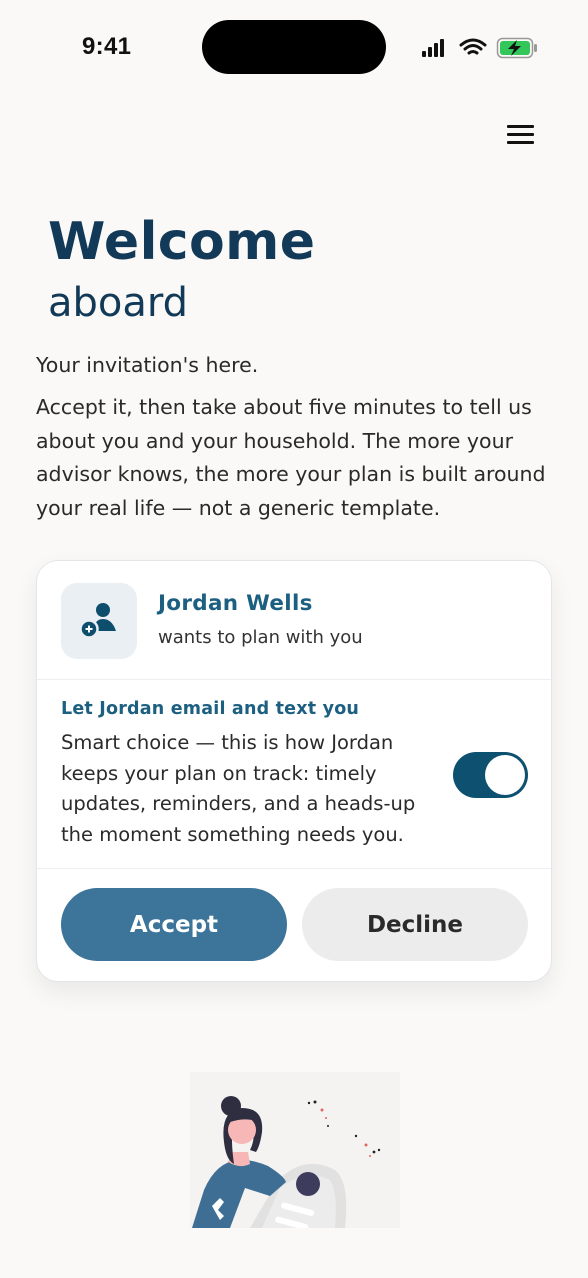 This screenshot has width=588, height=1278. I want to click on advisor-name: Jordan Wells, so click(235, 603).